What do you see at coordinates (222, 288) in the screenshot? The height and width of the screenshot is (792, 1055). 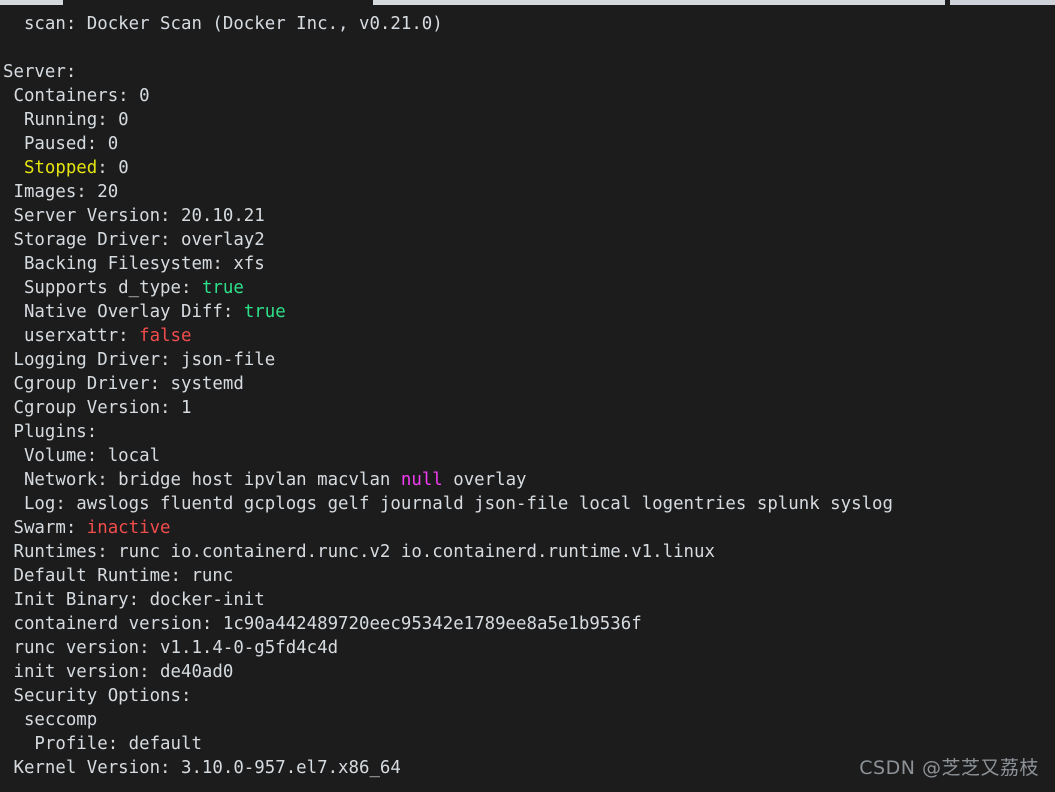 I see `line-supports-dtype-seg-1: true` at bounding box center [222, 288].